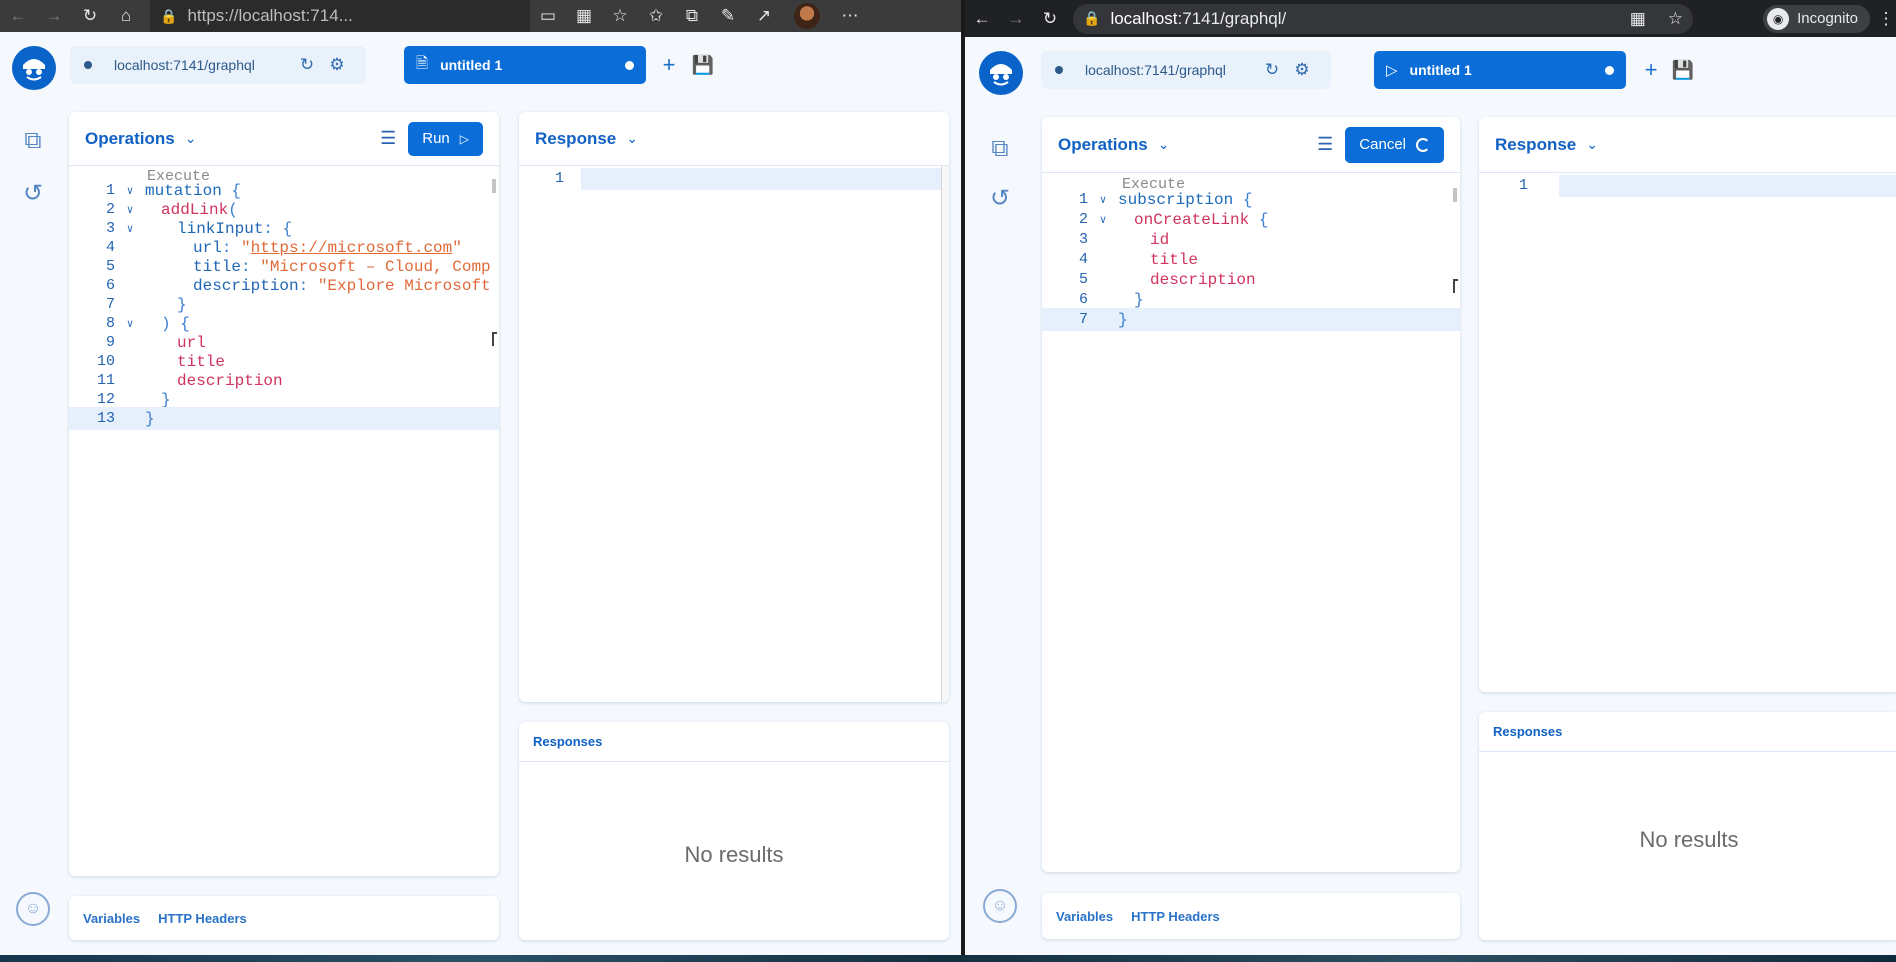 The height and width of the screenshot is (962, 1896). What do you see at coordinates (548, 16) in the screenshot?
I see `cast-icon: ▭` at bounding box center [548, 16].